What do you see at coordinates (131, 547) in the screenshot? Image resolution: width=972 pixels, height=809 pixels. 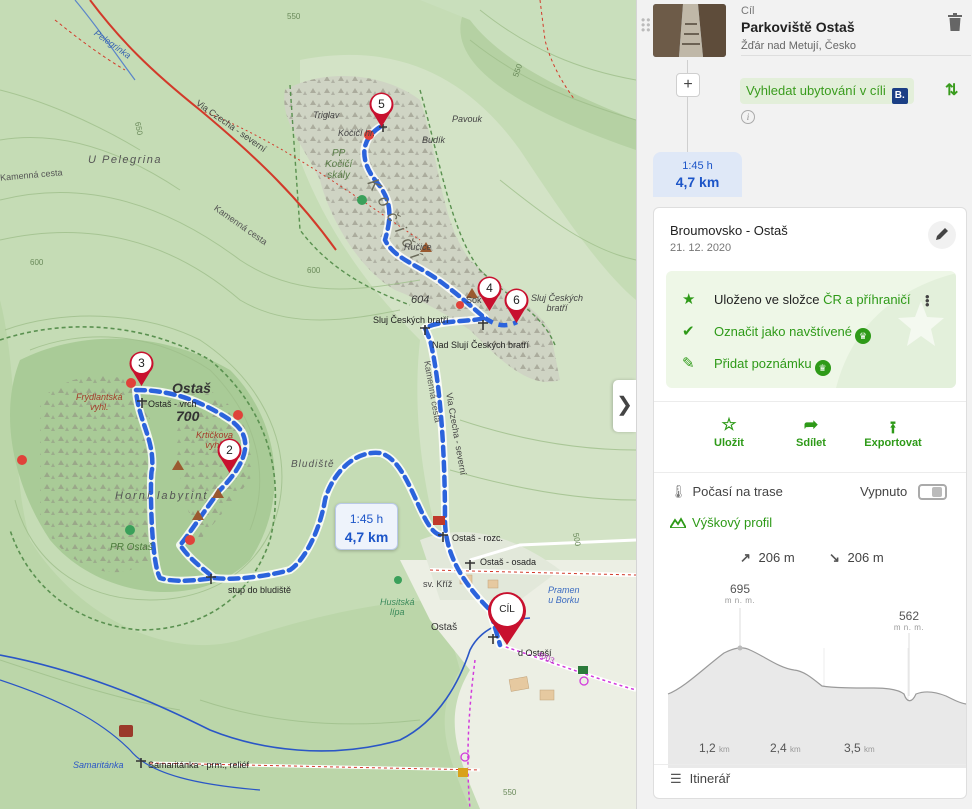 I see `label-pr-ostas: PR Ostaš` at bounding box center [131, 547].